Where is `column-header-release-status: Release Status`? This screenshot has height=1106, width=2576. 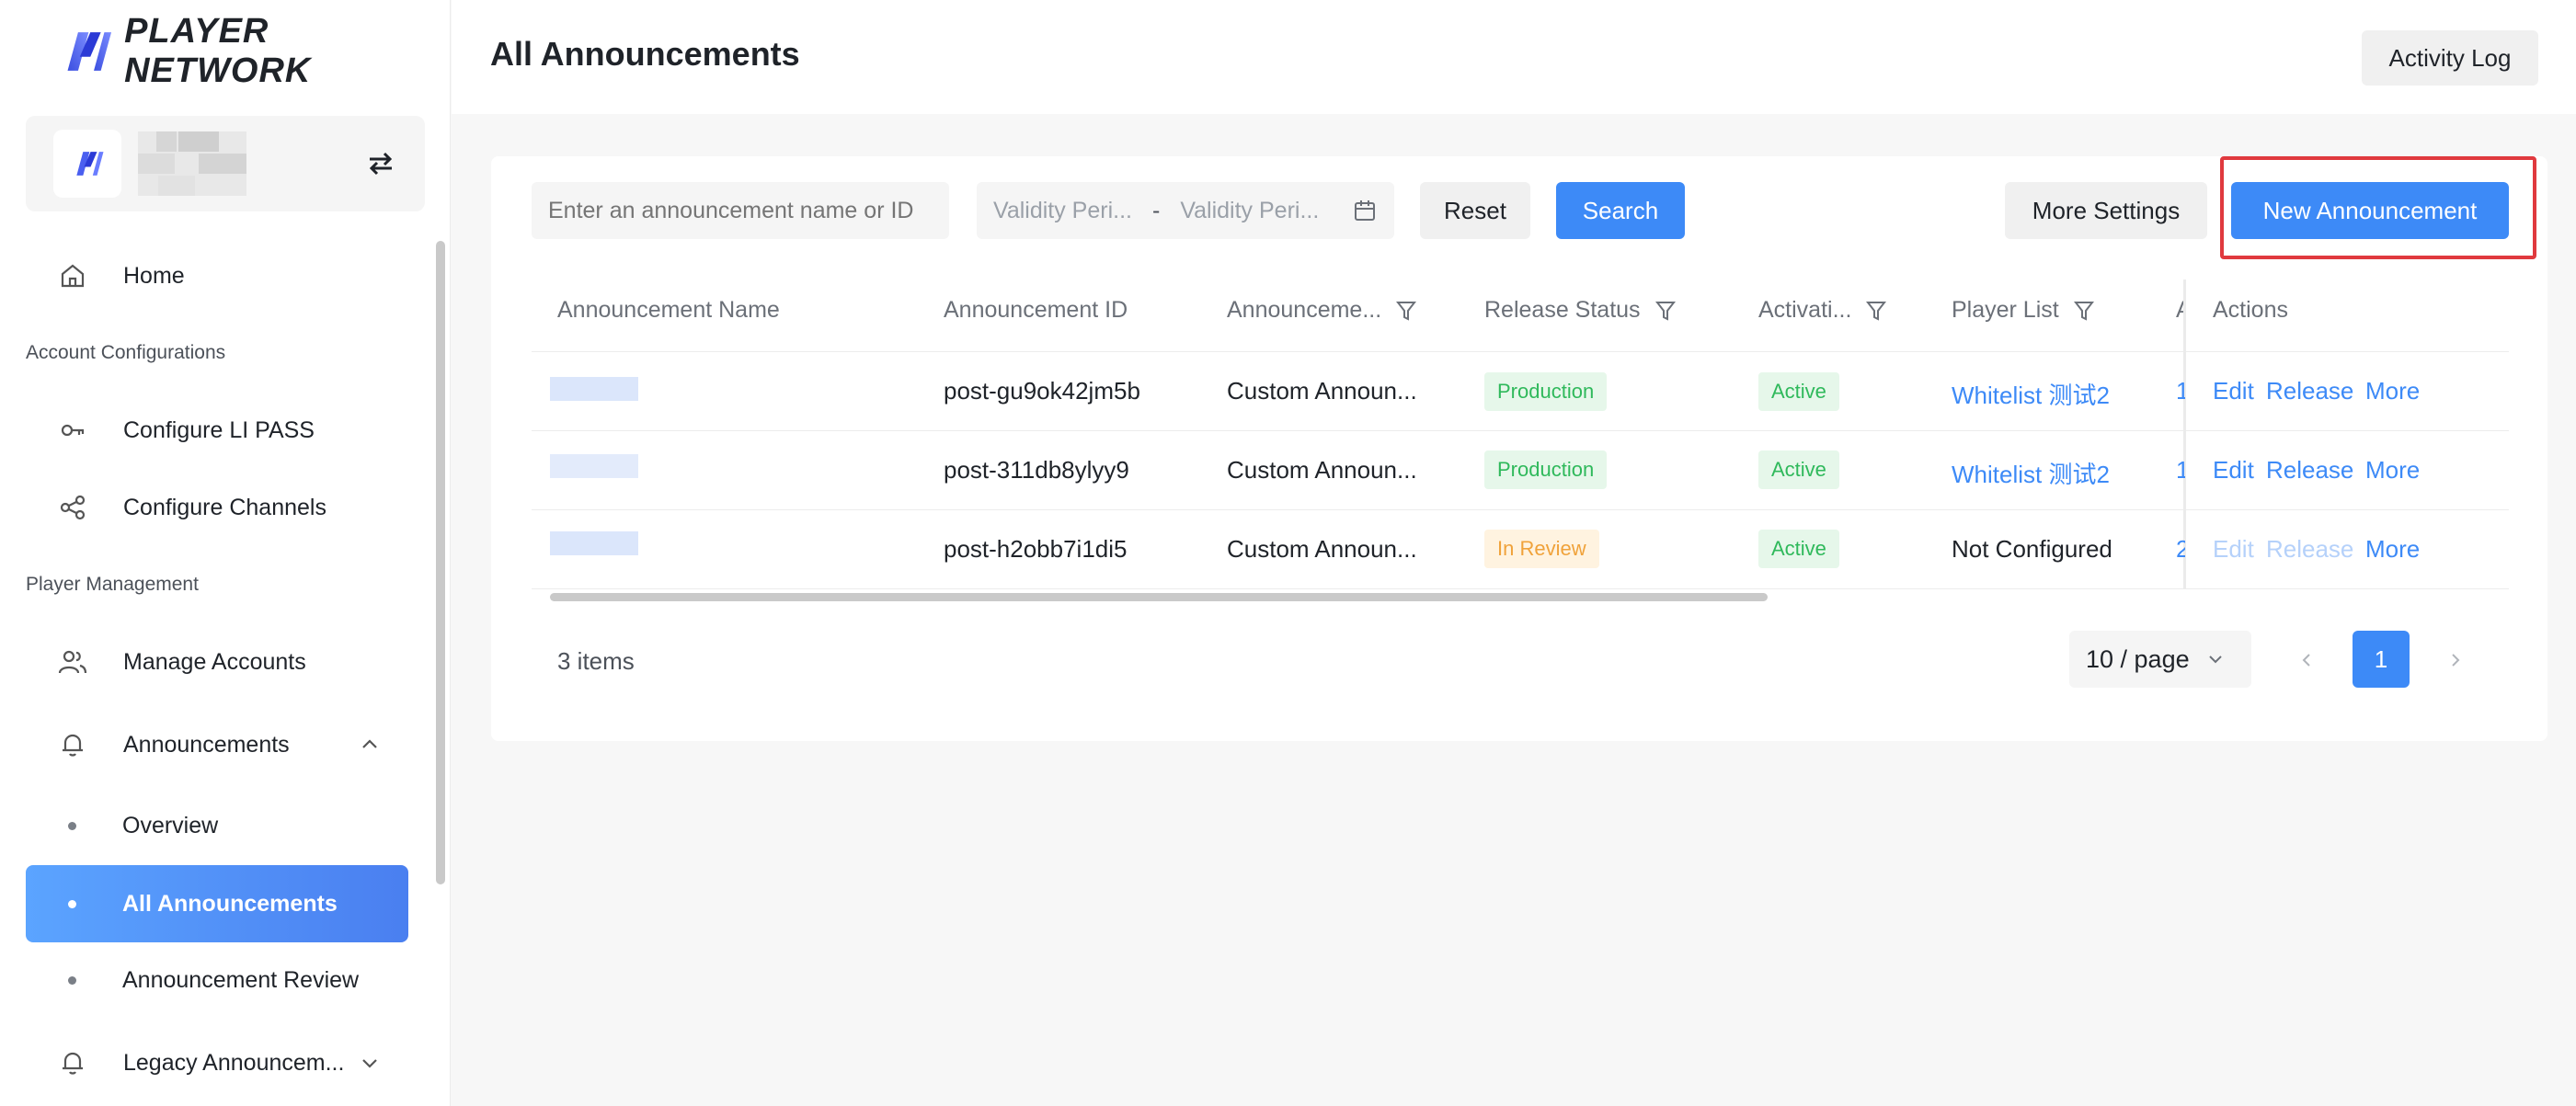 column-header-release-status: Release Status is located at coordinates (1580, 310).